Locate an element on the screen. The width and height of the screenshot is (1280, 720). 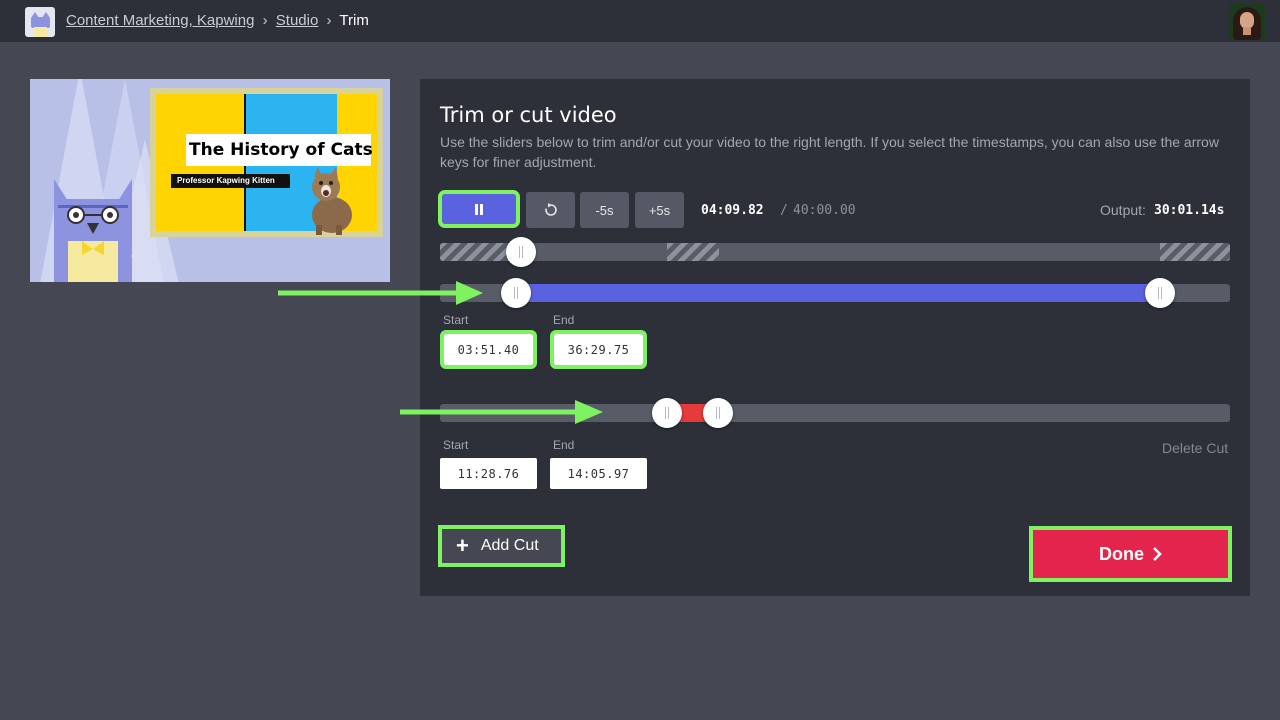
cut-end-input: 14:05.97 is located at coordinates (598, 473).